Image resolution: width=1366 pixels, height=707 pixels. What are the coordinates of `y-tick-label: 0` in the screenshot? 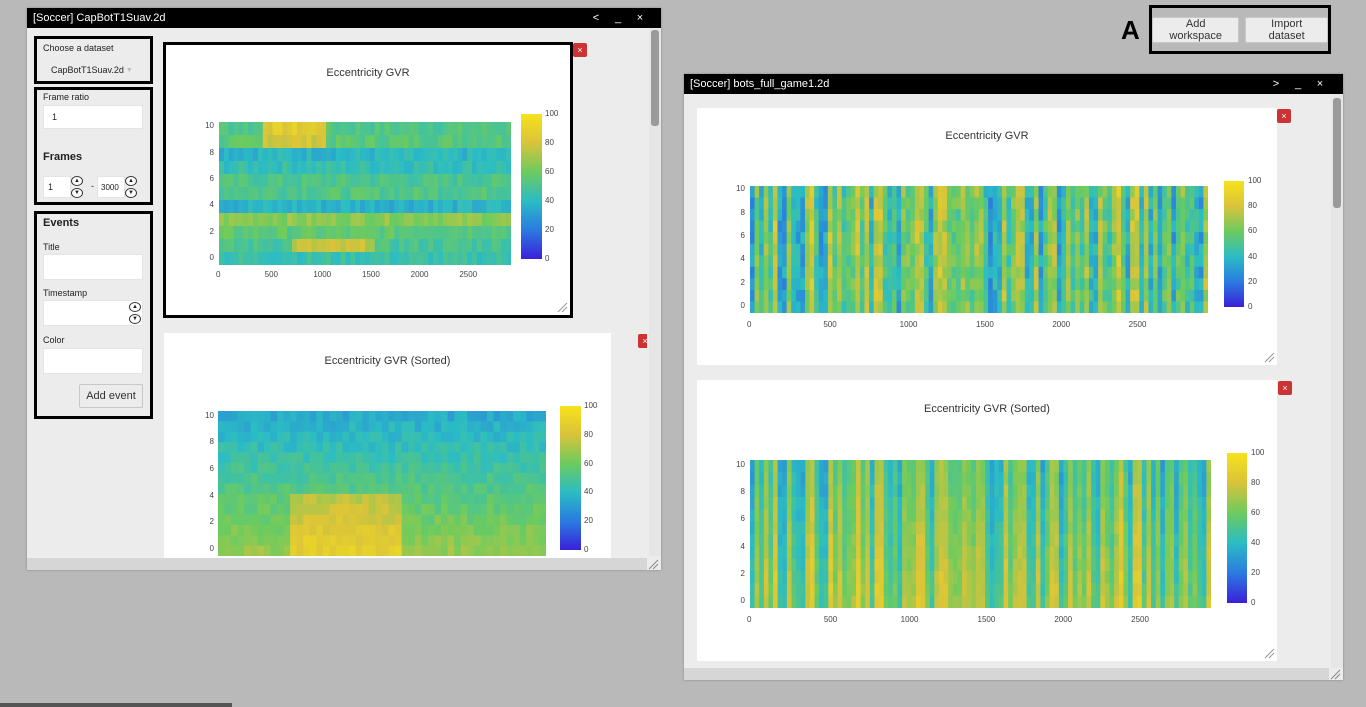 It's located at (211, 548).